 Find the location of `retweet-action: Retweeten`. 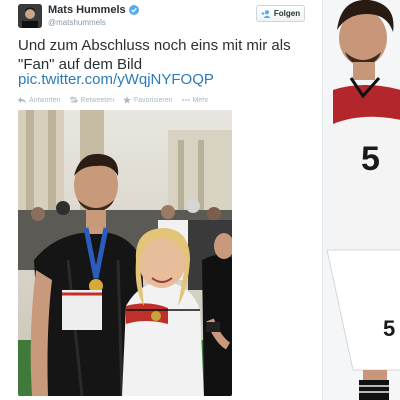

retweet-action: Retweeten is located at coordinates (91, 100).